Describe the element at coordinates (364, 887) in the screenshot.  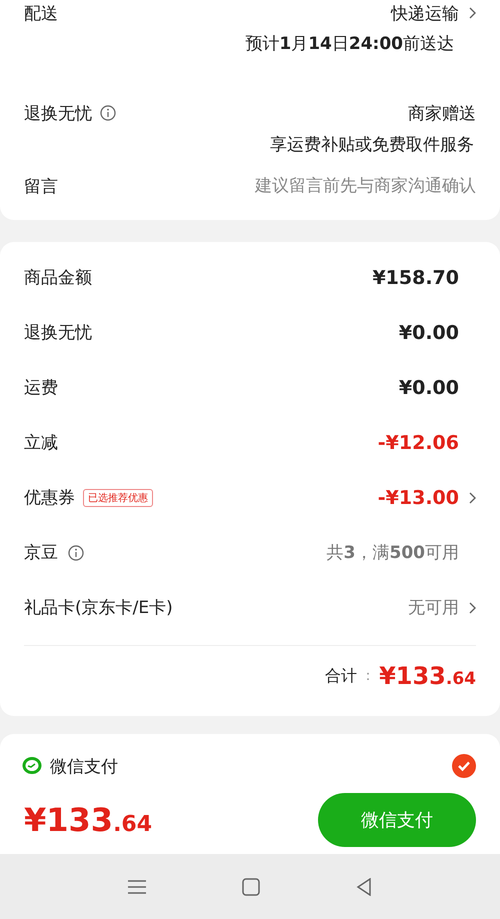
I see `back-icon` at that location.